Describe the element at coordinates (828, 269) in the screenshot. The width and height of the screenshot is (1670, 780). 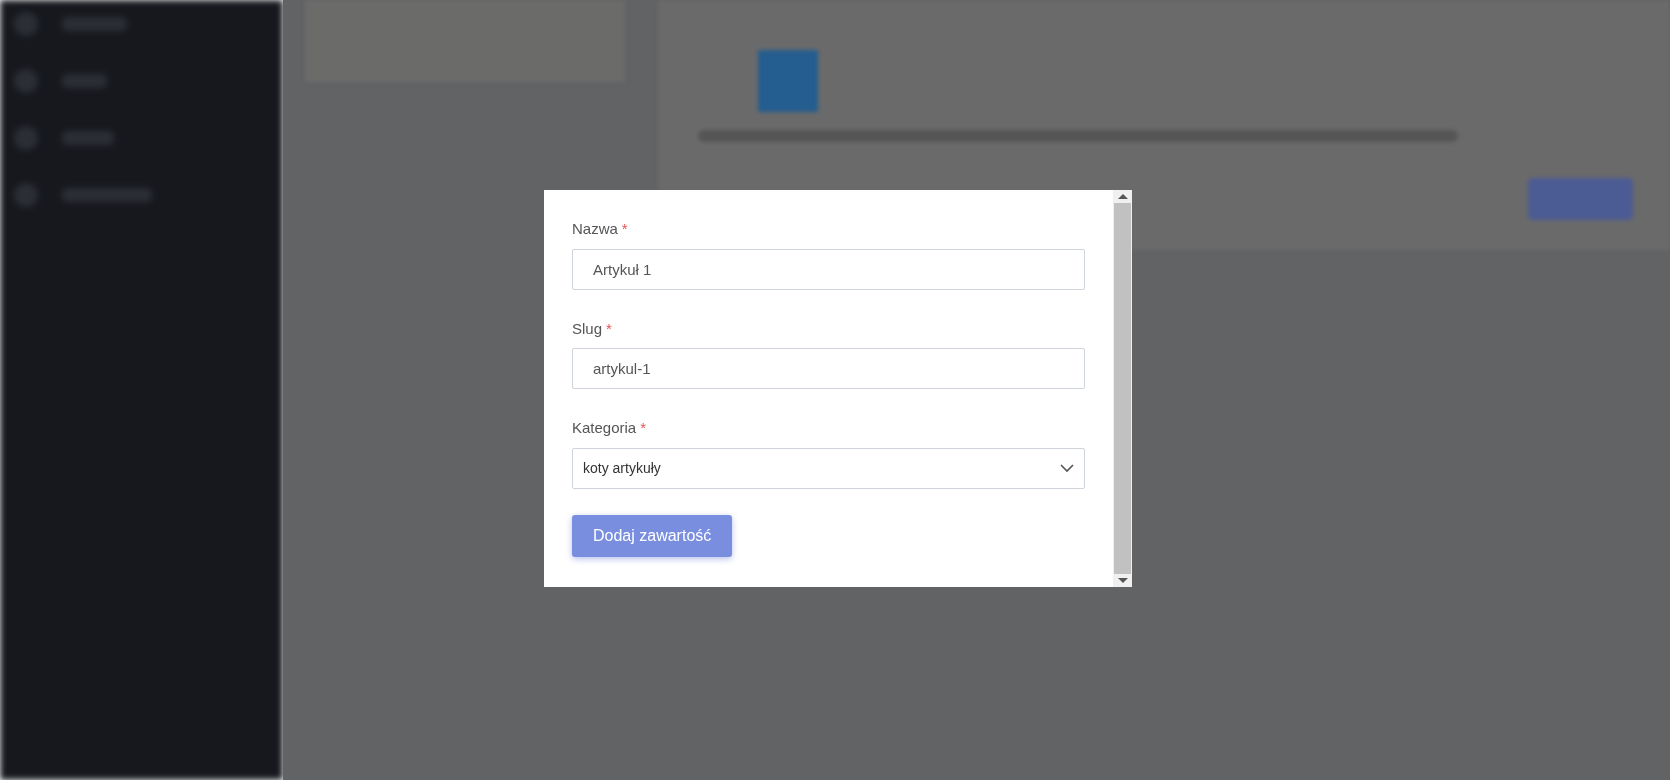
I see `input-field: Artykuł 1` at that location.